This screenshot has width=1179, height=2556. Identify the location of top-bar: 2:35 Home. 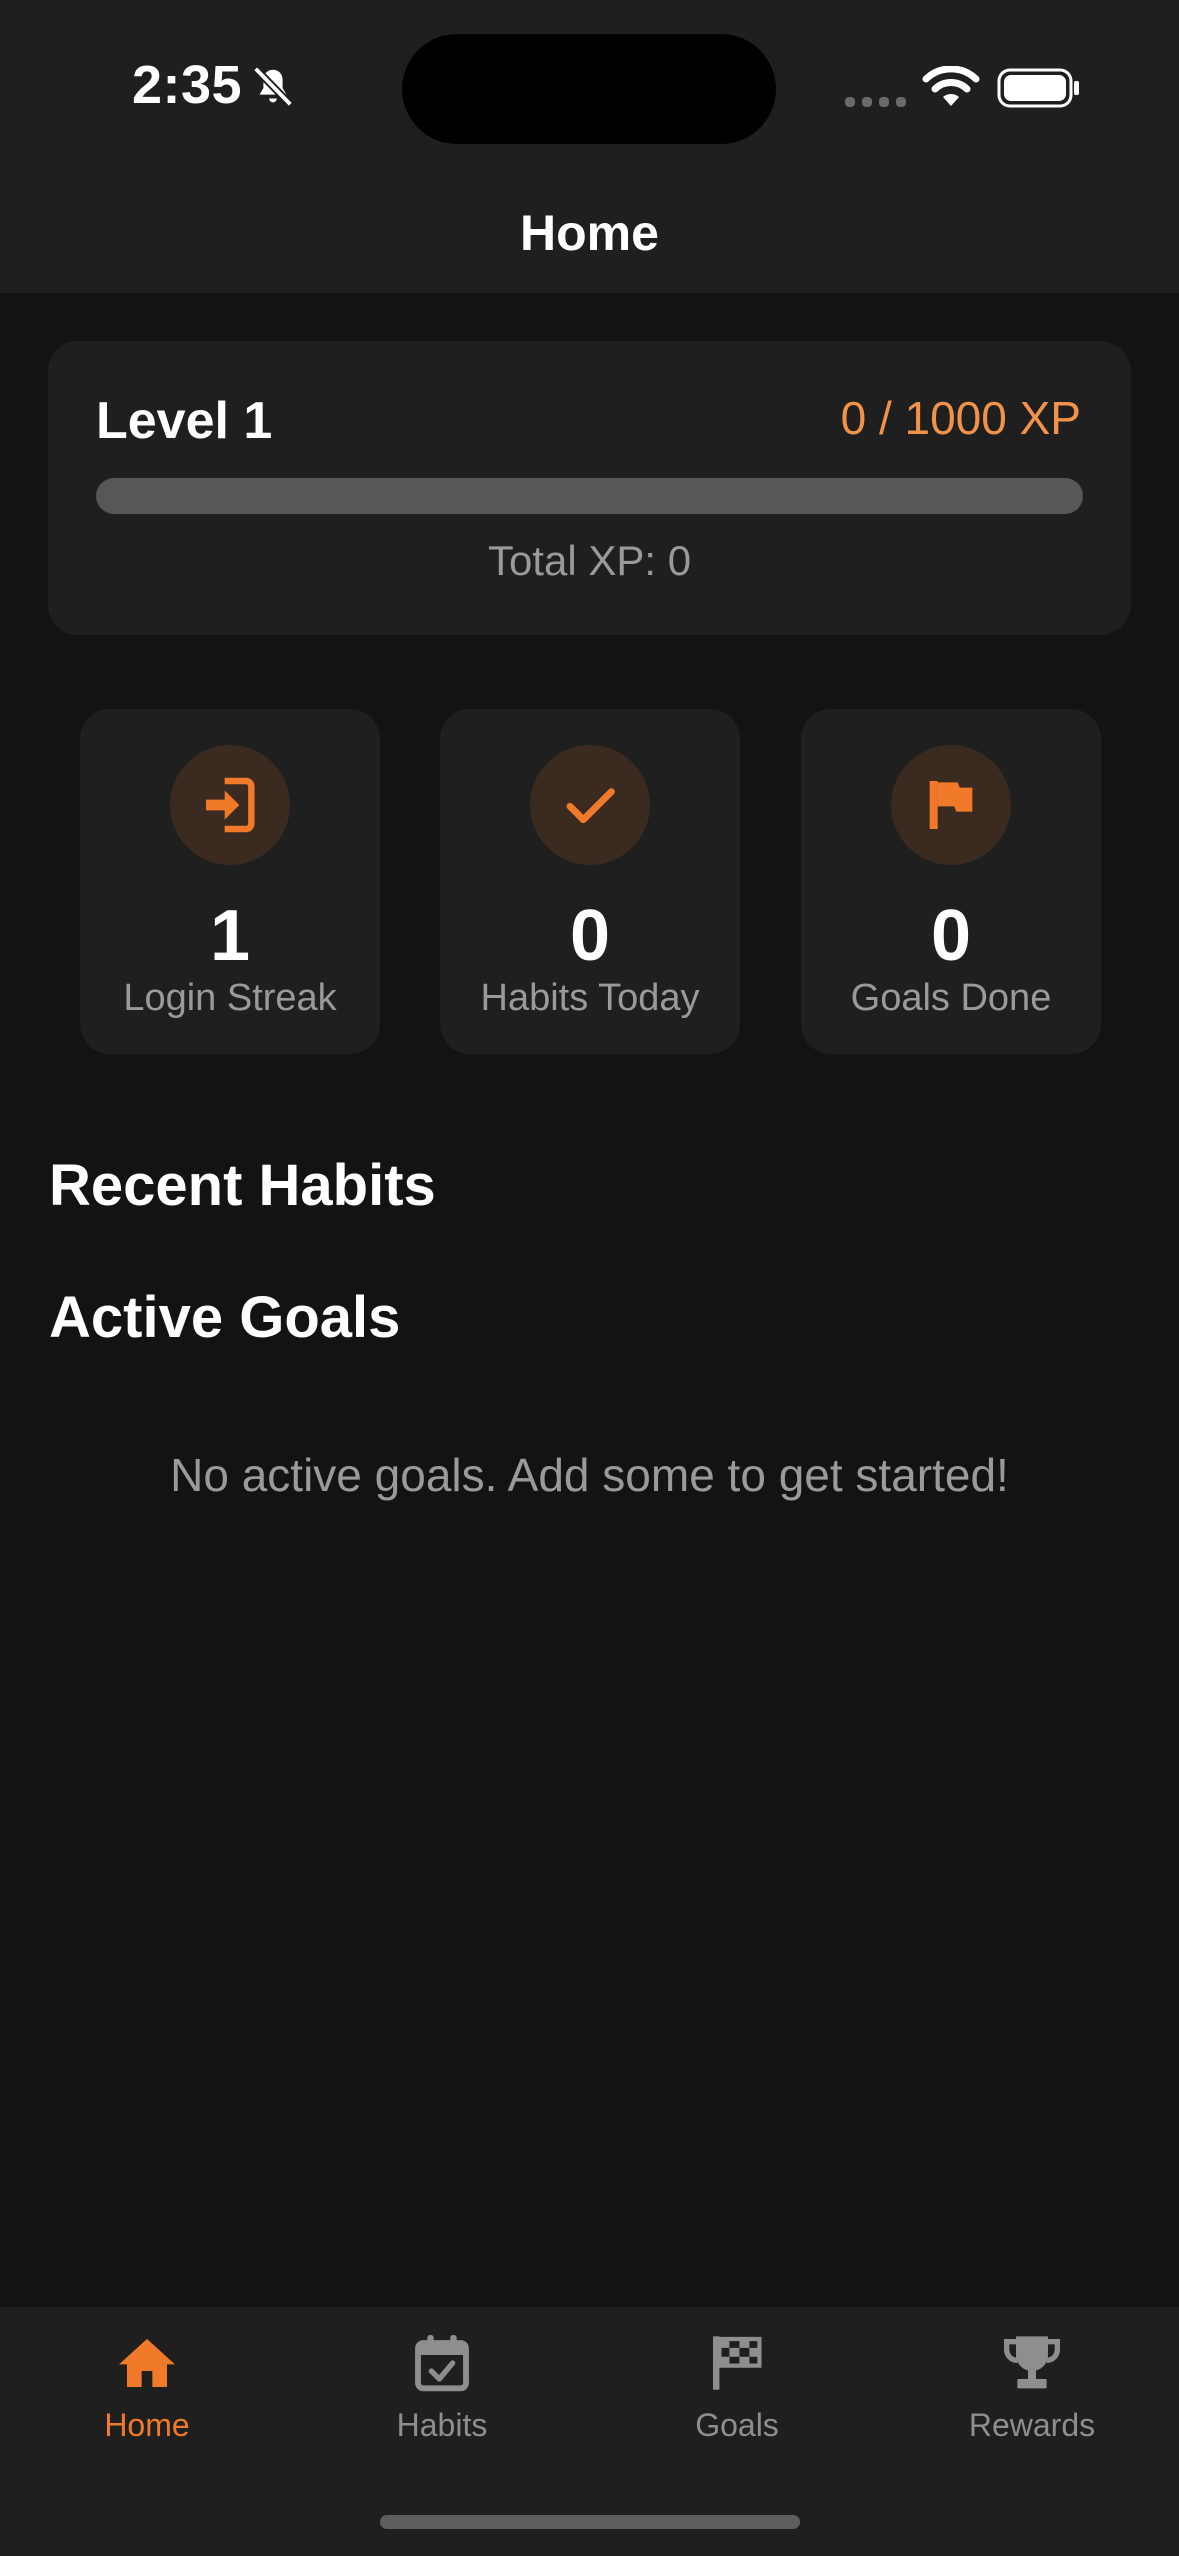
(589, 146).